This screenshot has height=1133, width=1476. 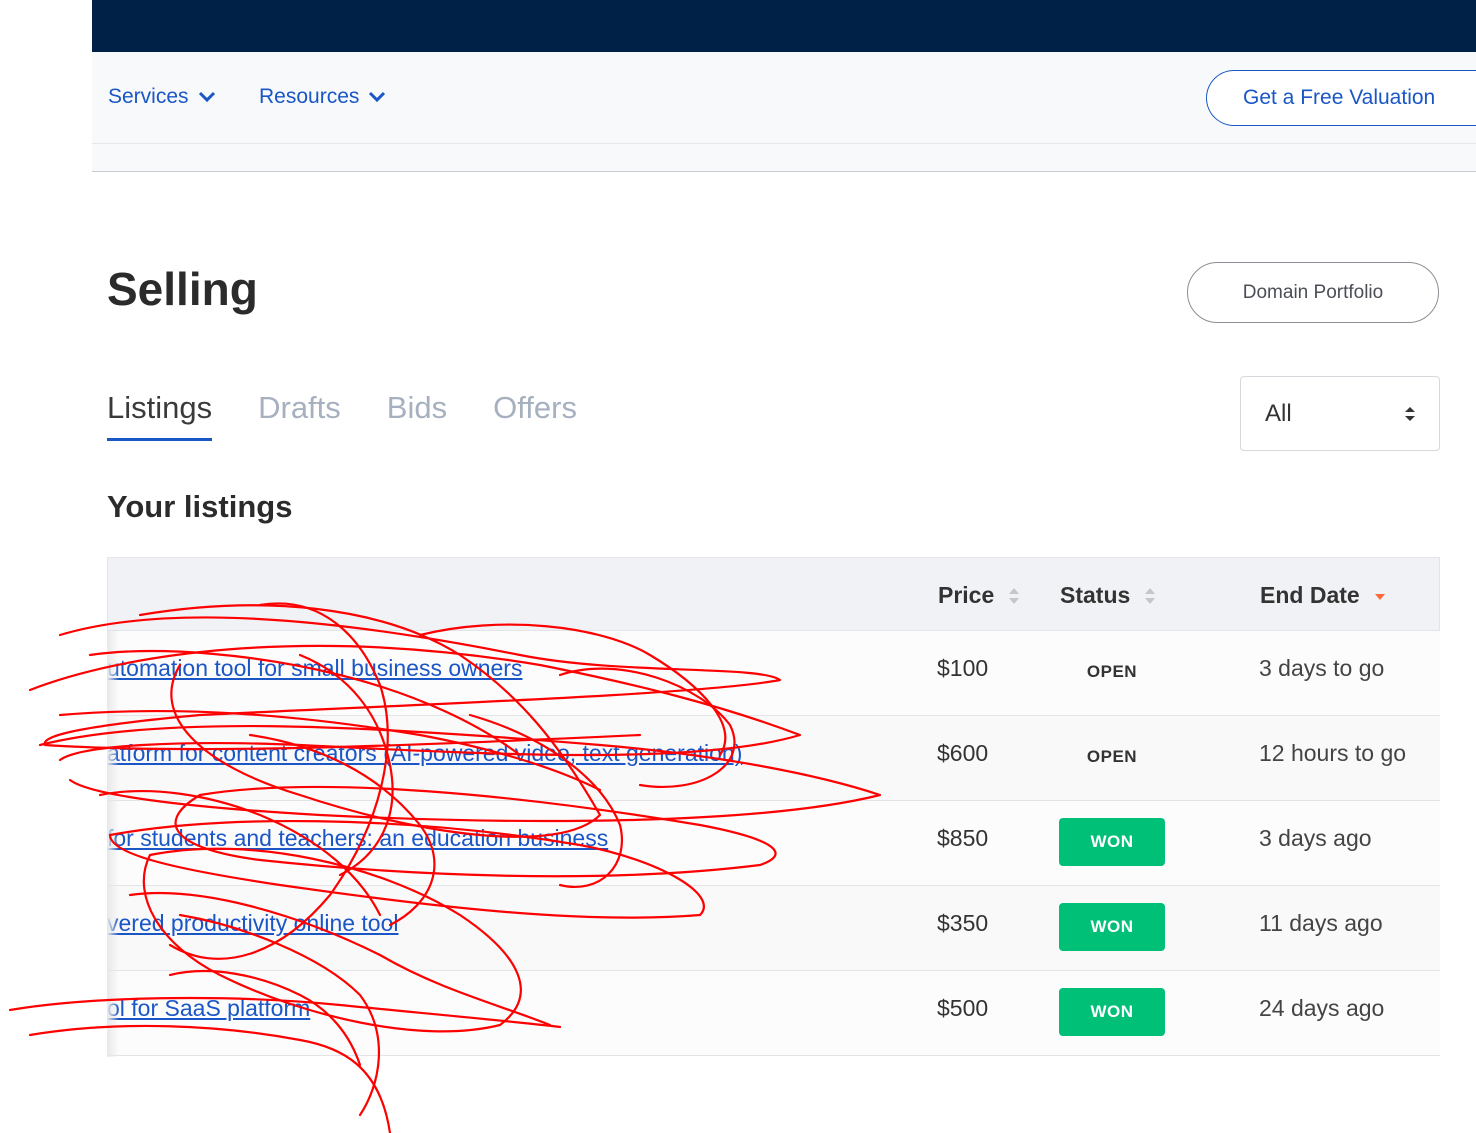 I want to click on listing-end-date: 3 days ago, so click(x=1315, y=838).